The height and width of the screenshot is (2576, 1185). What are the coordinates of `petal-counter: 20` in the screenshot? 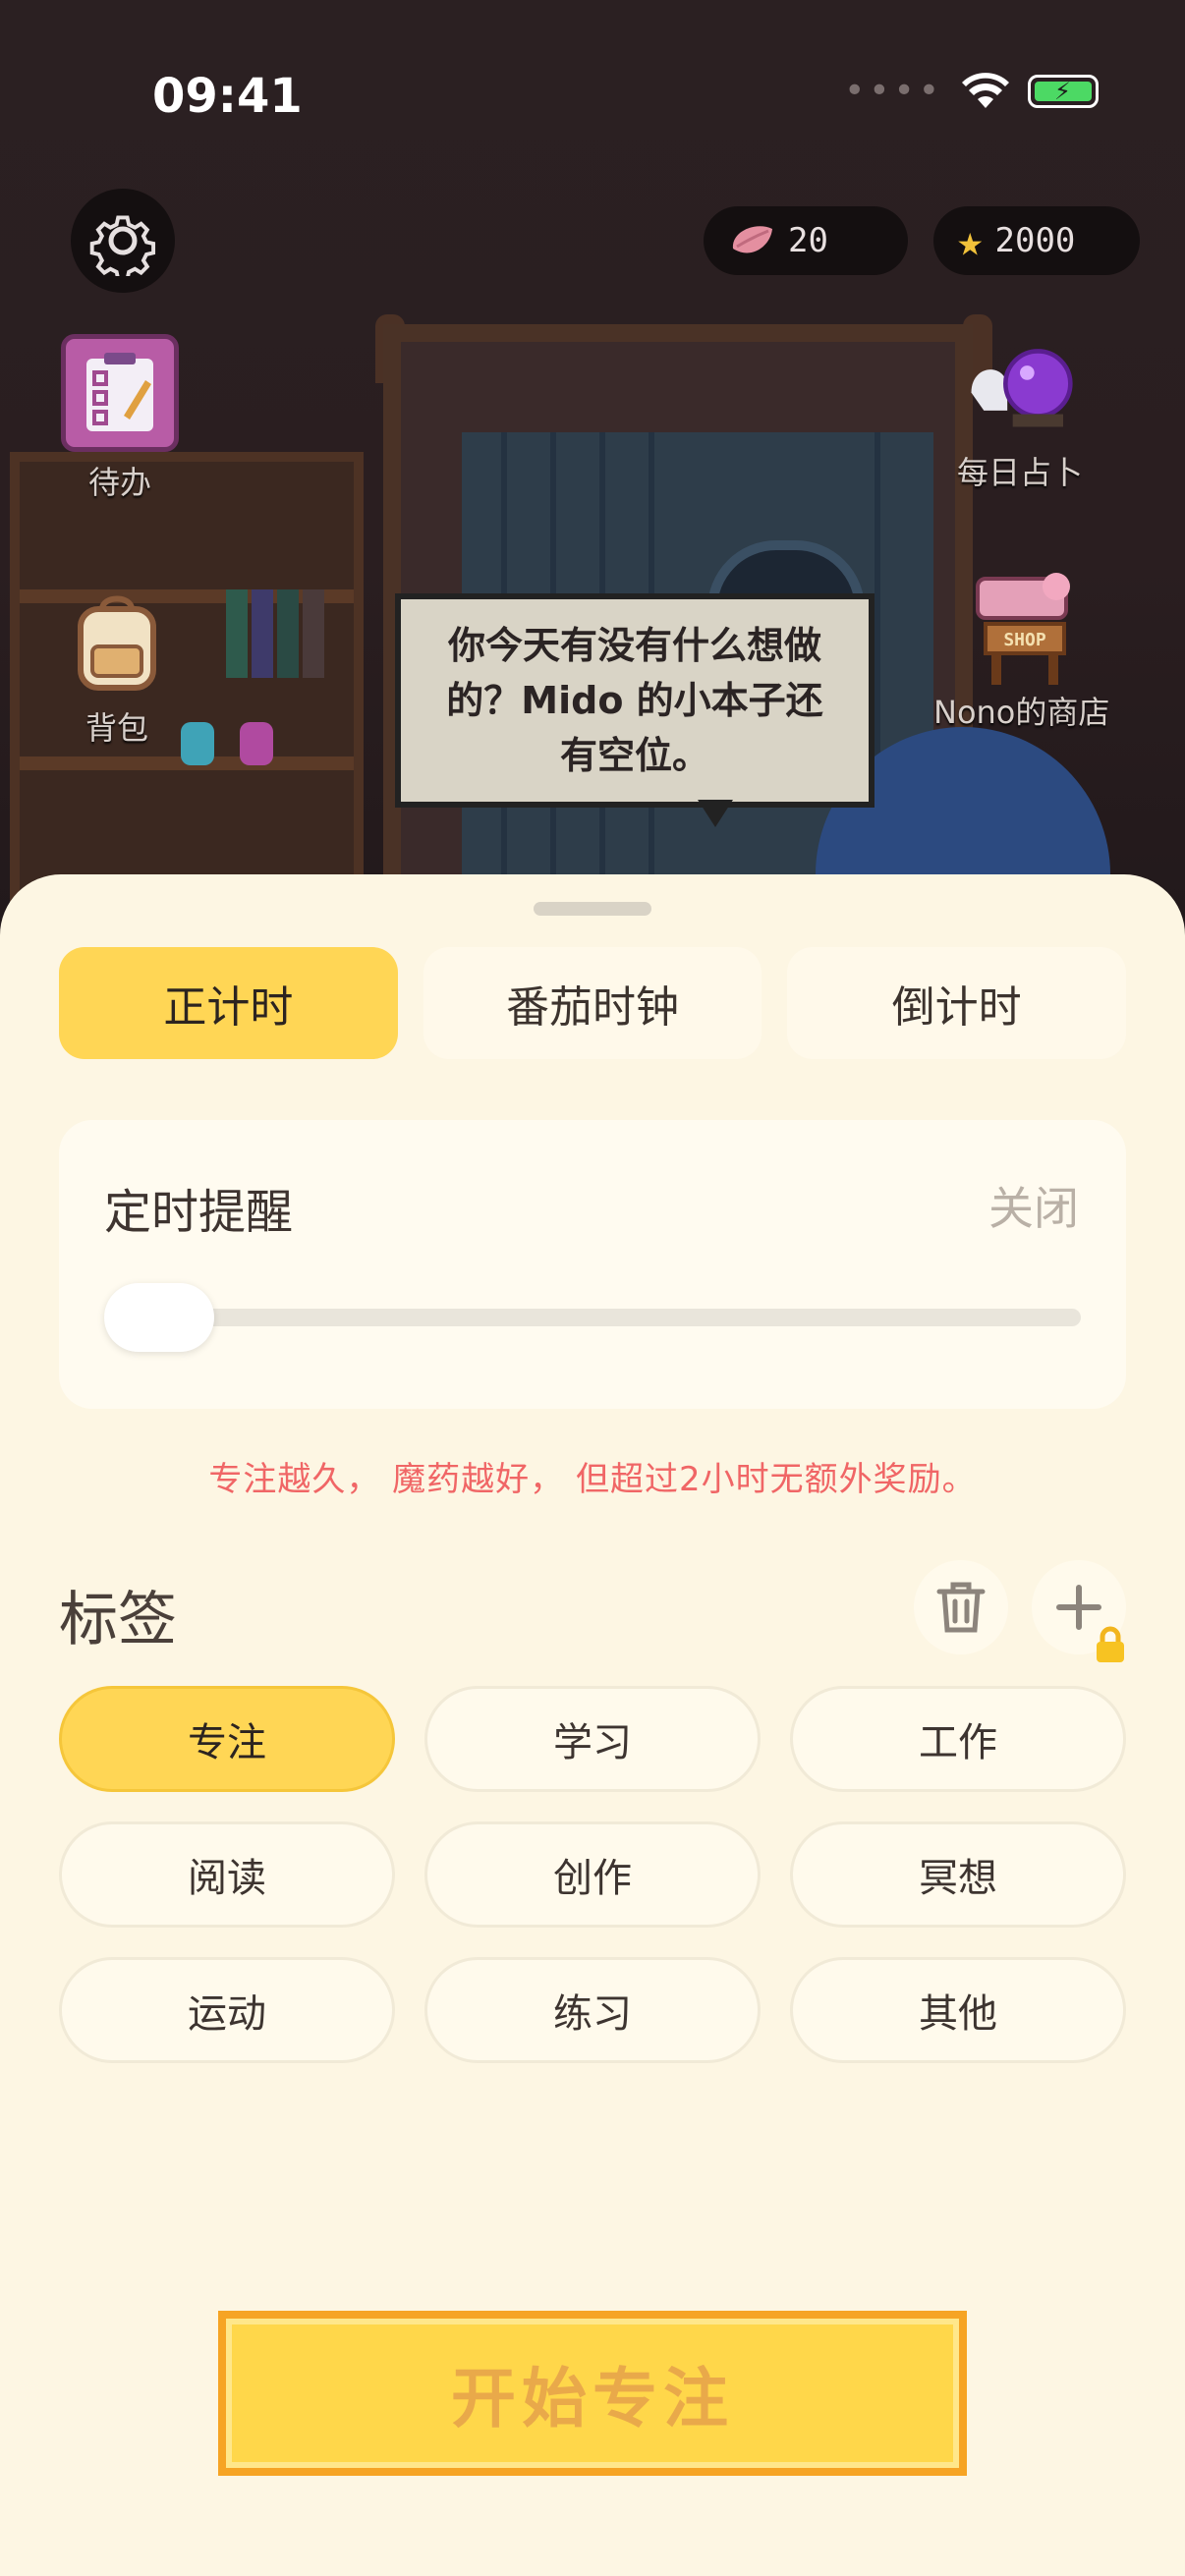 It's located at (806, 240).